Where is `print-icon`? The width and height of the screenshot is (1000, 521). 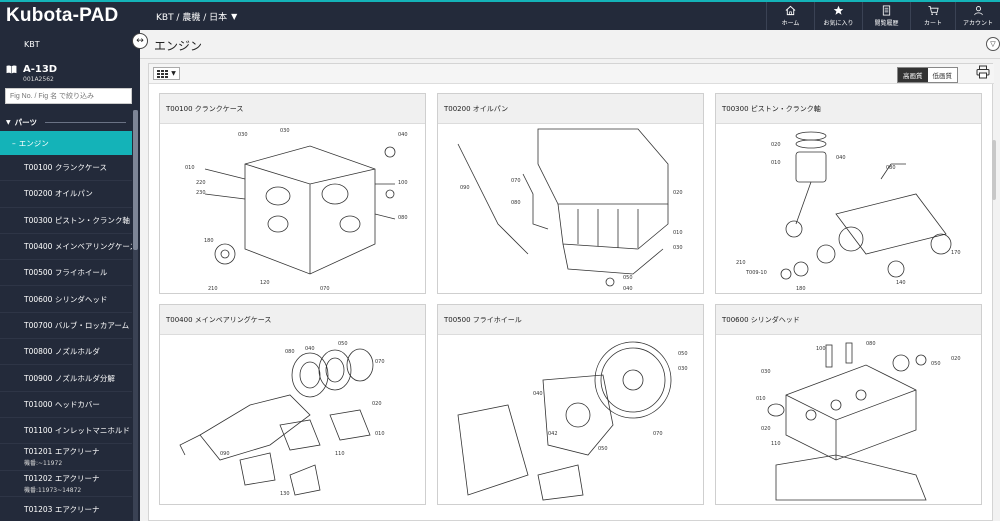 print-icon is located at coordinates (983, 72).